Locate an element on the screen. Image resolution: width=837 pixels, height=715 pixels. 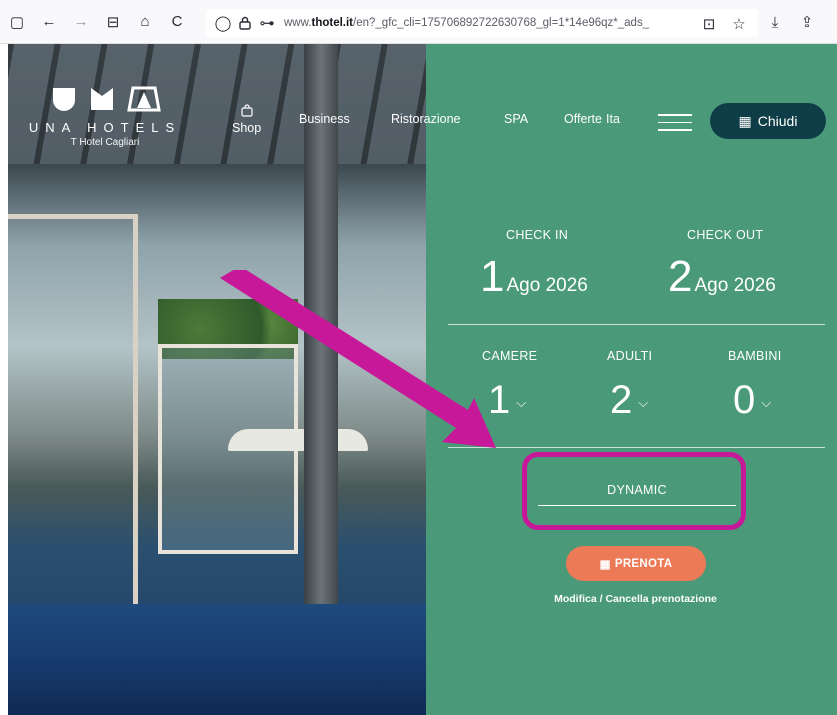
book-button: ▦ PRENOTA is located at coordinates (636, 563).